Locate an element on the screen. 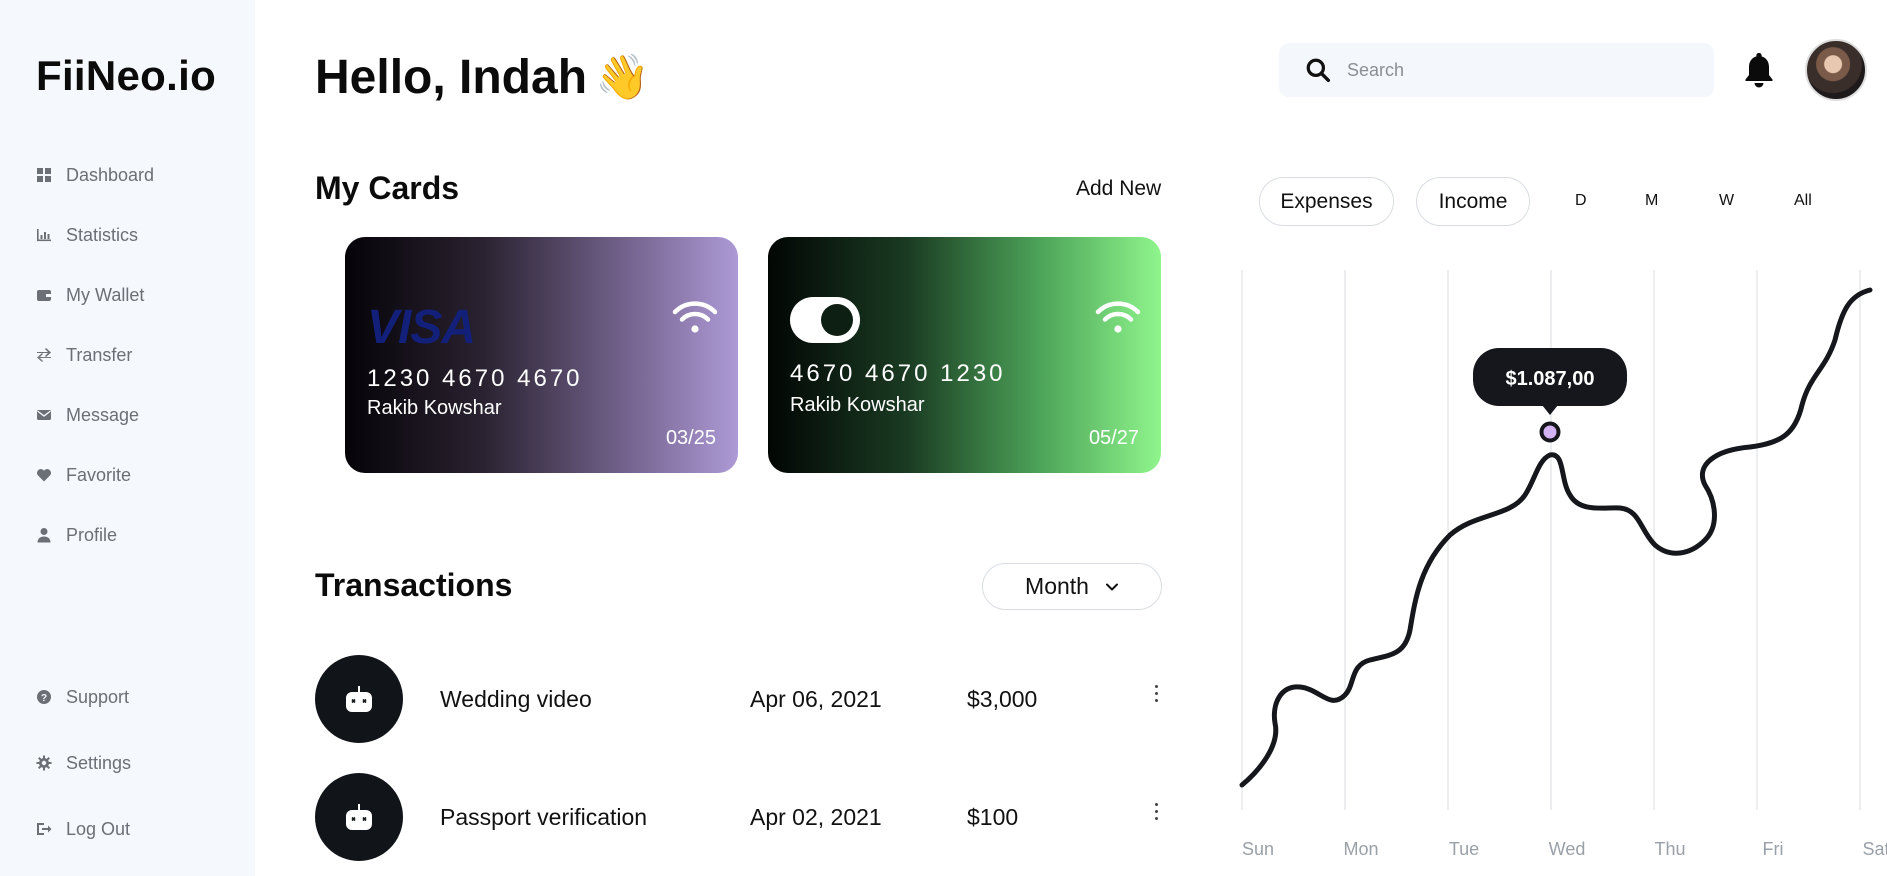 The image size is (1887, 876). x-tick-label: Sat is located at coordinates (1874, 849).